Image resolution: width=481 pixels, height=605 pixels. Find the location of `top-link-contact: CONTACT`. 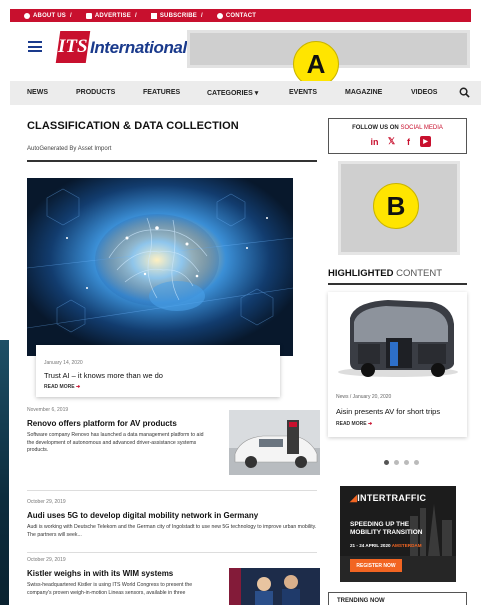

top-link-contact: CONTACT is located at coordinates (236, 15).